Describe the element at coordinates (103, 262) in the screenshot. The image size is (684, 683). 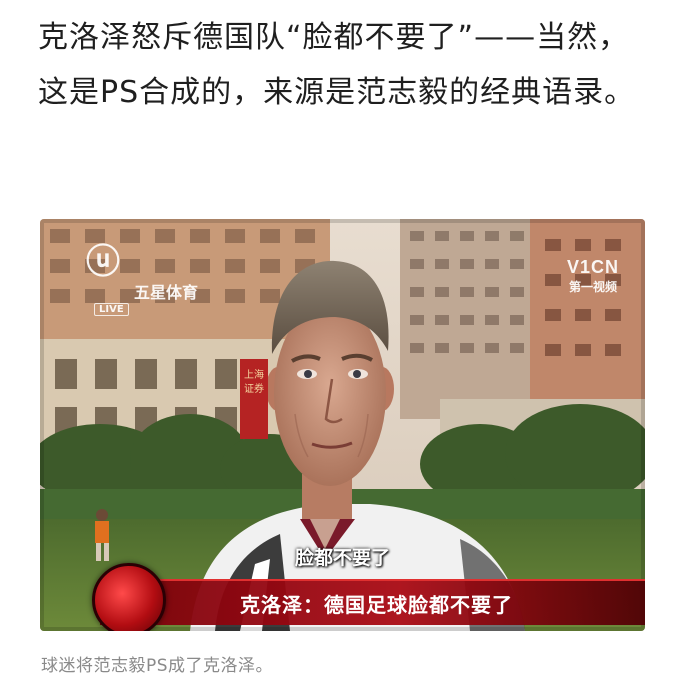
I see `logo-mark-icon: ⓤ` at that location.